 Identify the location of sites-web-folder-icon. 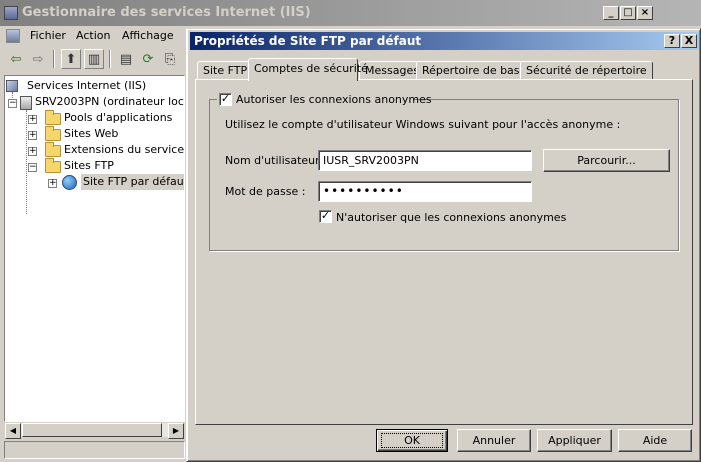
(53, 133).